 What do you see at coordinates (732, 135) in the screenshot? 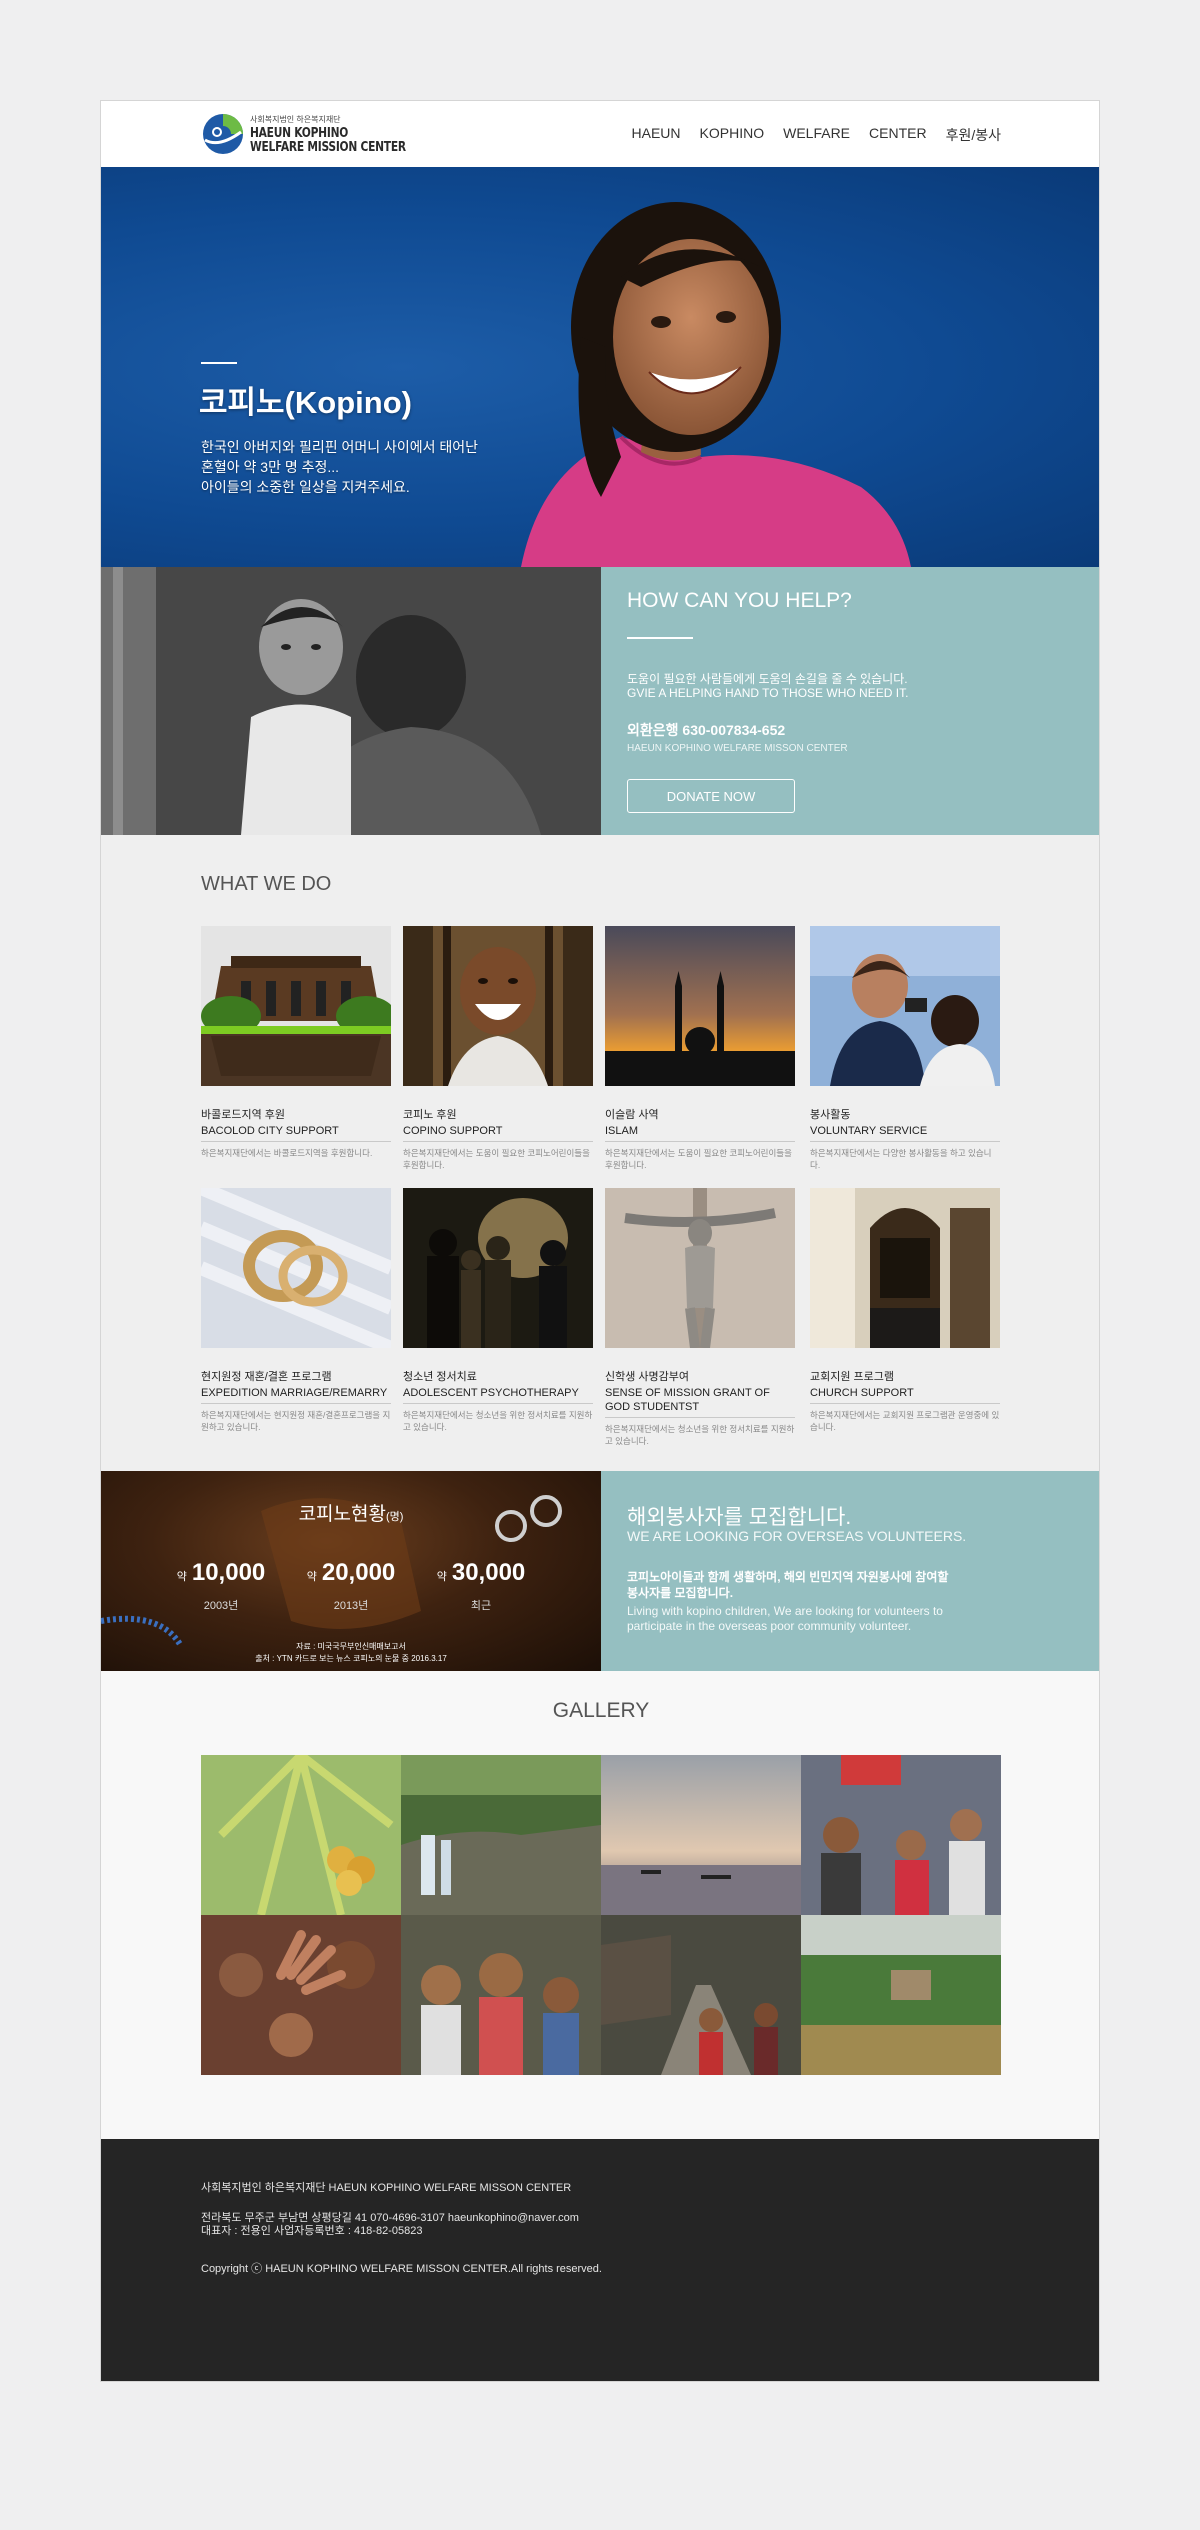
I see `nav-kophino: KOPHINO` at bounding box center [732, 135].